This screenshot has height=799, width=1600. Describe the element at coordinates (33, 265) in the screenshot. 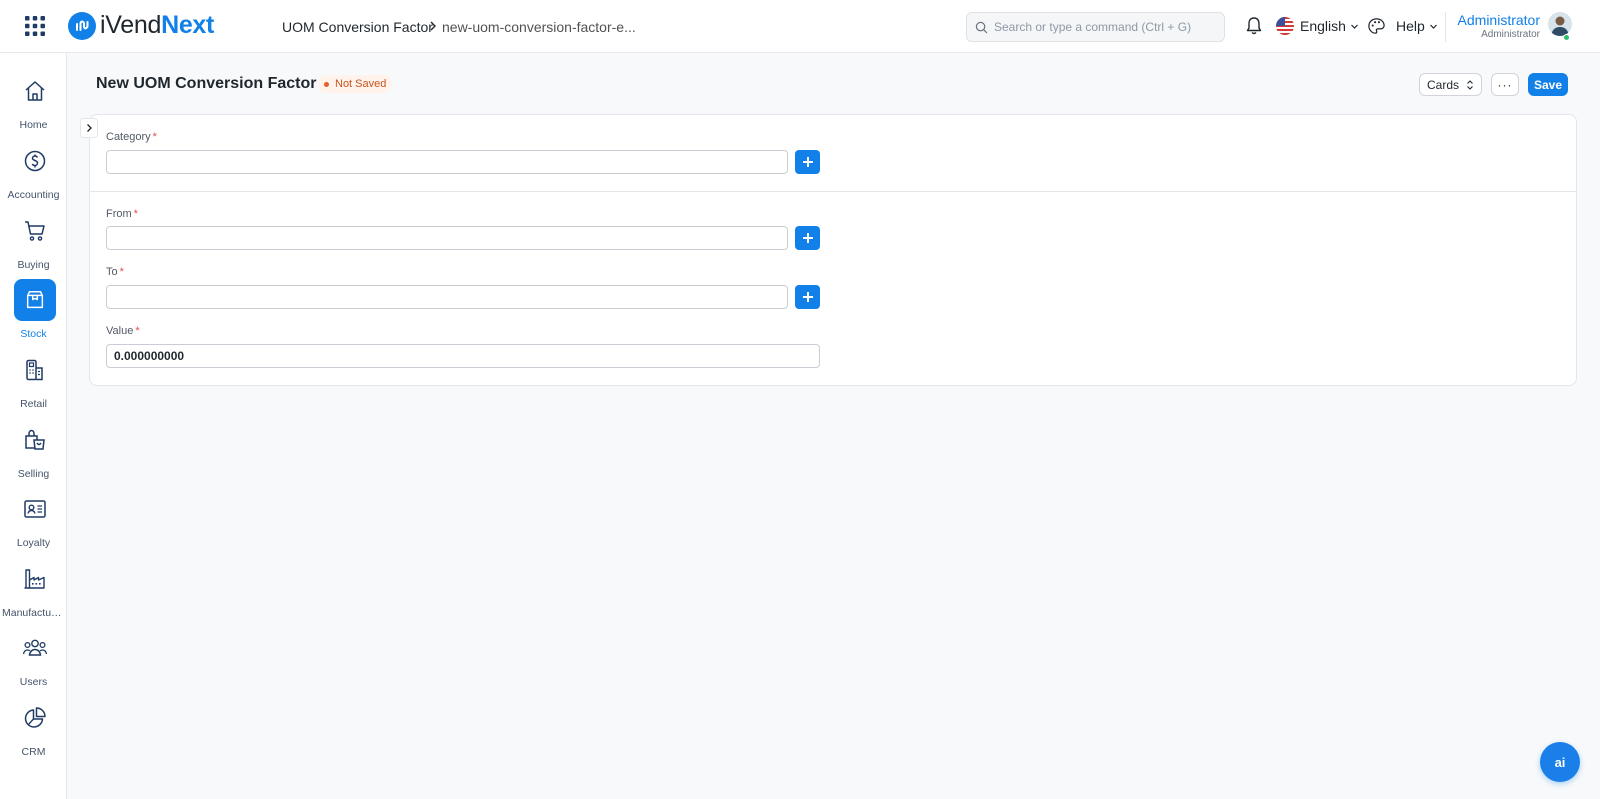

I see `sidebar-item-label: Buying` at that location.